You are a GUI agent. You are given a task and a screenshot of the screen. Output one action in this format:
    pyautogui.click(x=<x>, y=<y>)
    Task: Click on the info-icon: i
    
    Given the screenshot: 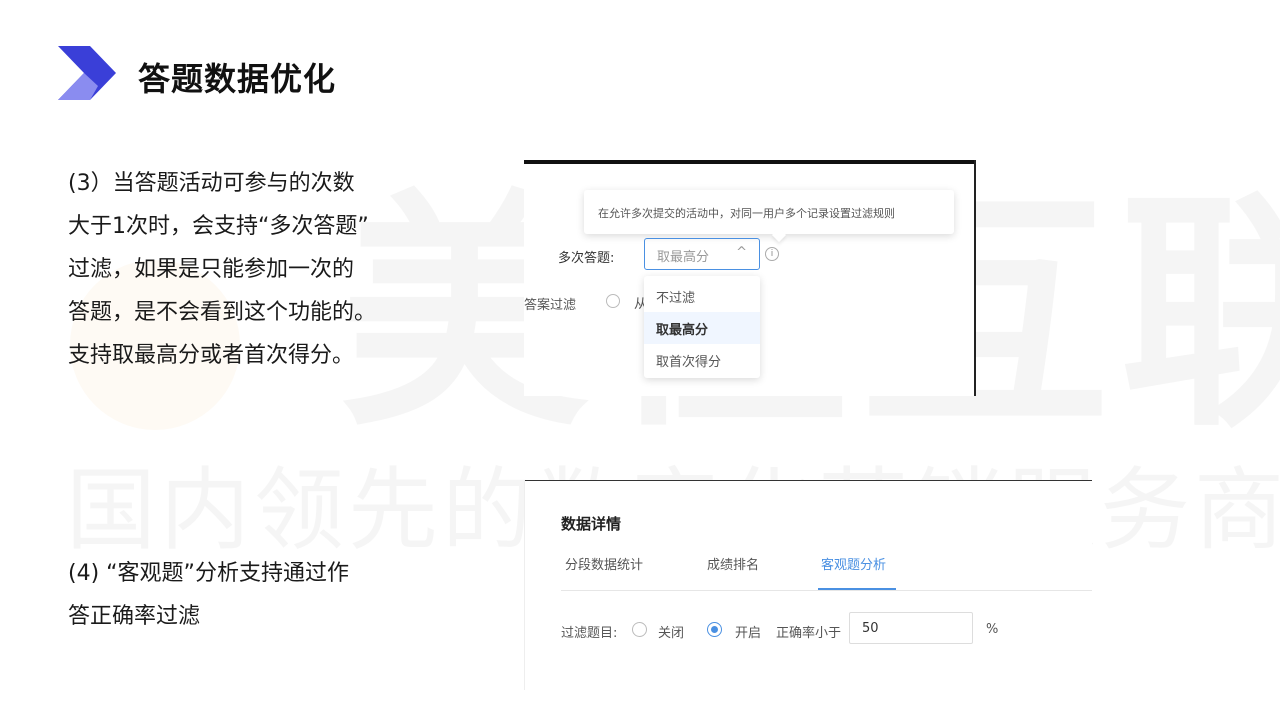 What is the action you would take?
    pyautogui.click(x=772, y=254)
    